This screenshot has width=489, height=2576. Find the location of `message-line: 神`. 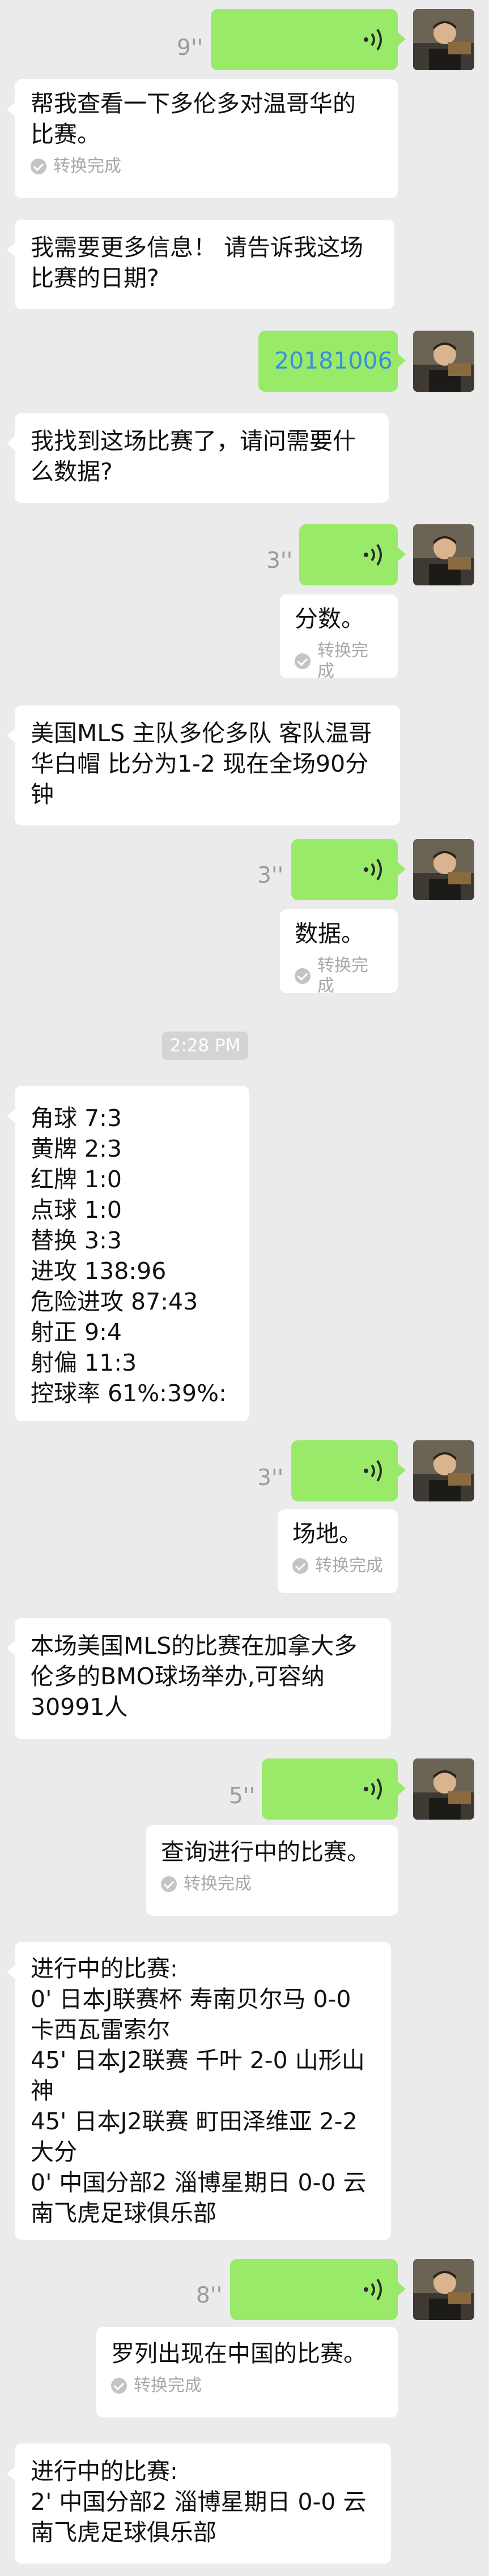

message-line: 神 is located at coordinates (42, 2090).